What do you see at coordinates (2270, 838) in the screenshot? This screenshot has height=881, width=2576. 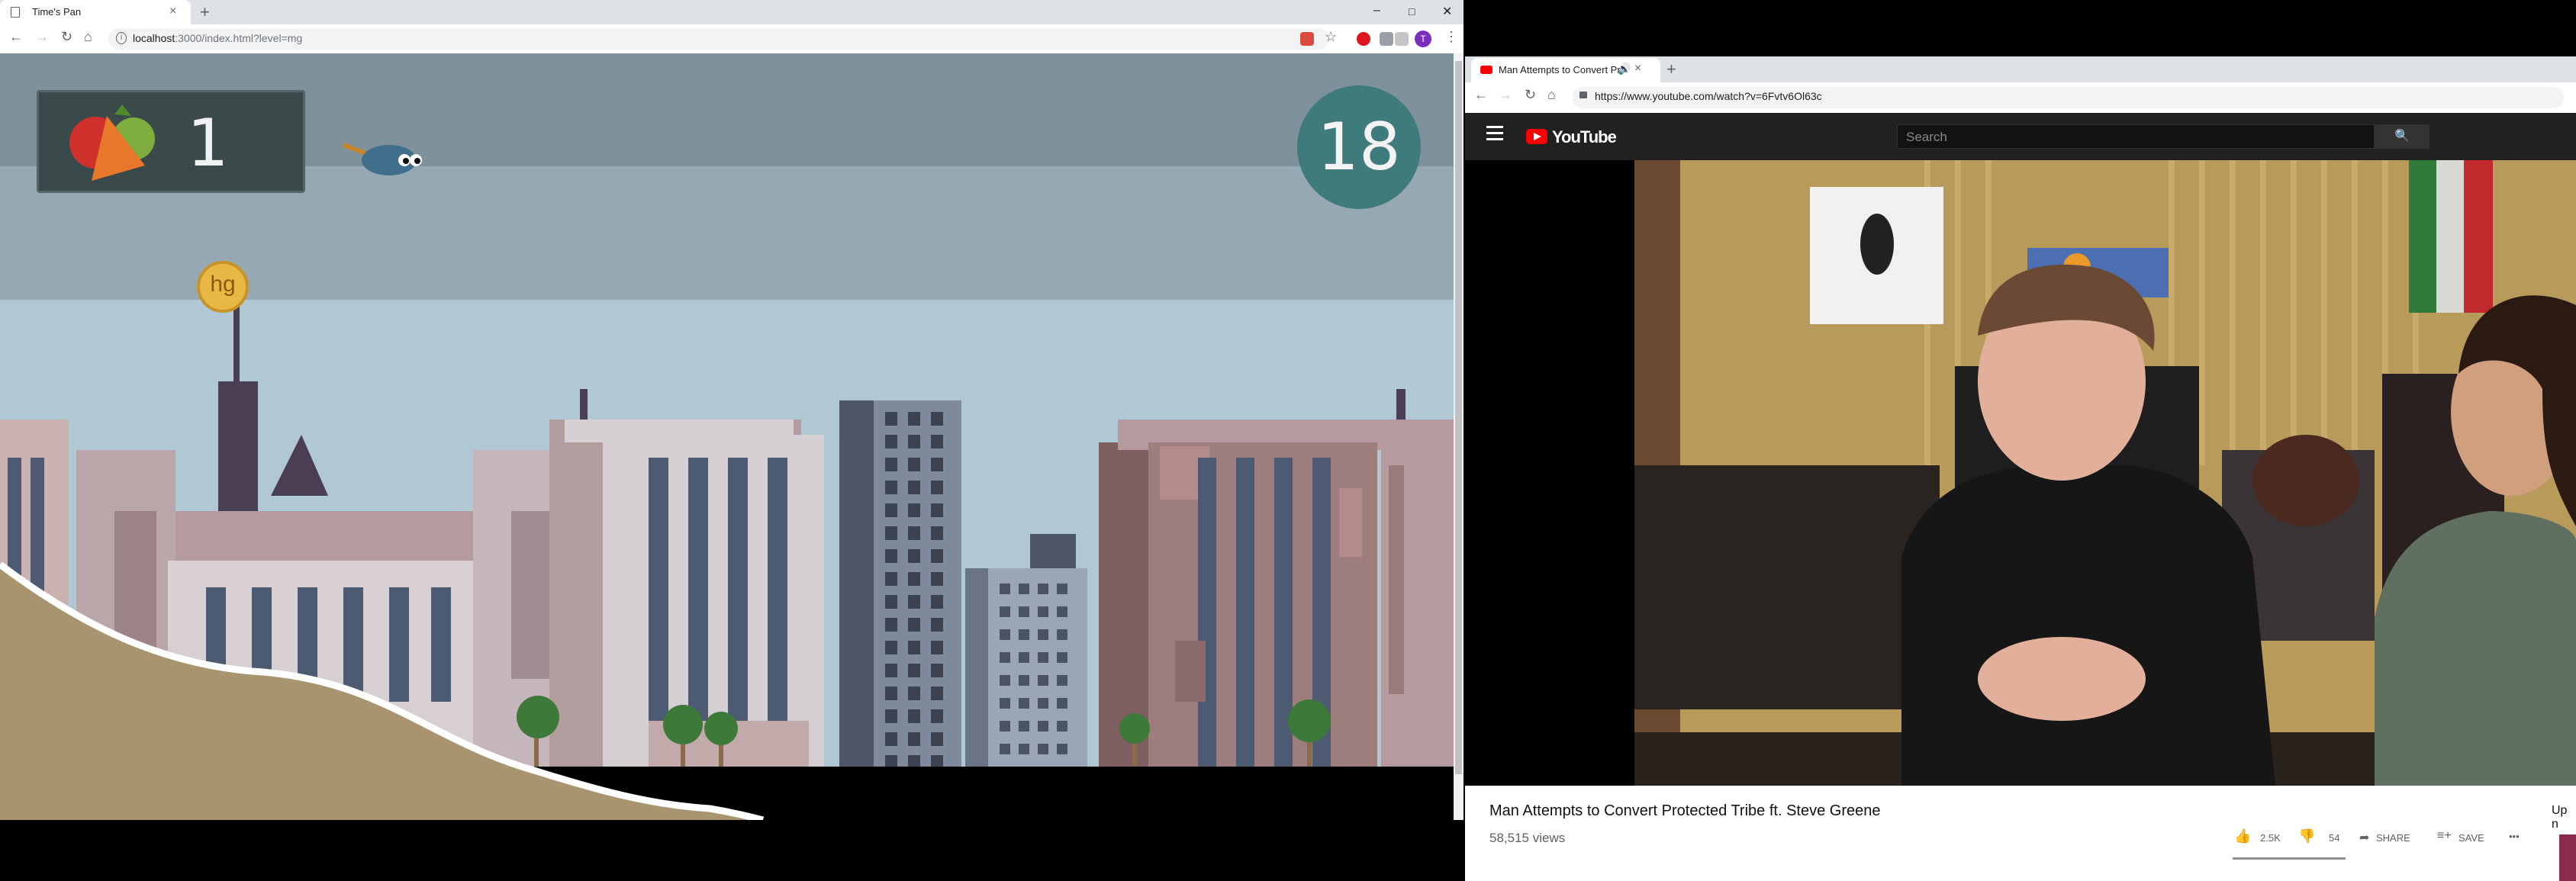 I see `like-count: 2.5K` at bounding box center [2270, 838].